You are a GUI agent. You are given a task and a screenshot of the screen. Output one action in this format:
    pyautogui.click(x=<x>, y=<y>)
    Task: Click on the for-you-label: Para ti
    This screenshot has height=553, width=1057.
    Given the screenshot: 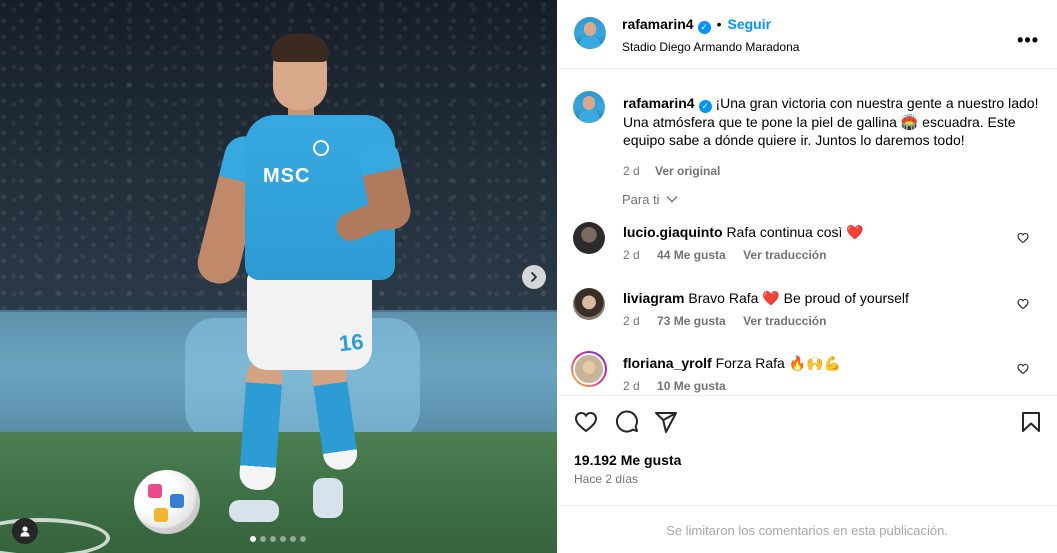 What is the action you would take?
    pyautogui.click(x=641, y=199)
    